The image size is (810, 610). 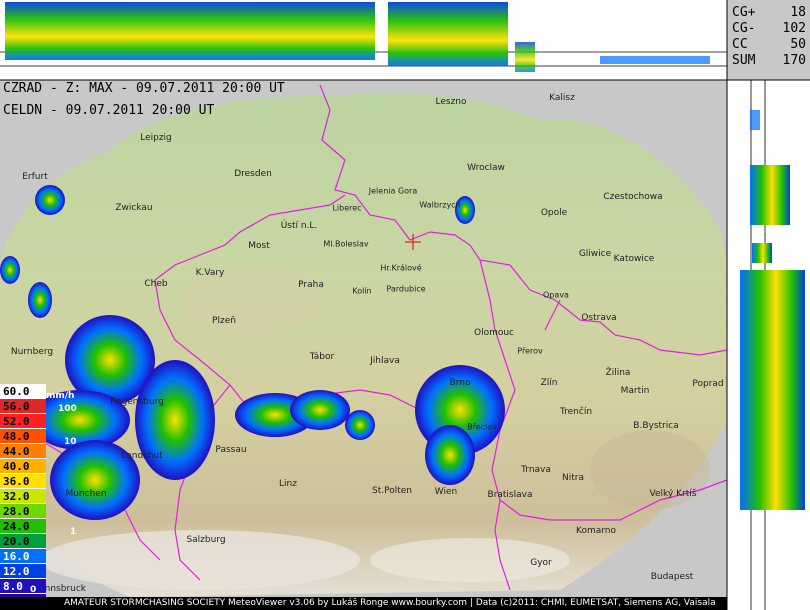 I want to click on legend-swatch: 16.0, so click(x=23, y=556).